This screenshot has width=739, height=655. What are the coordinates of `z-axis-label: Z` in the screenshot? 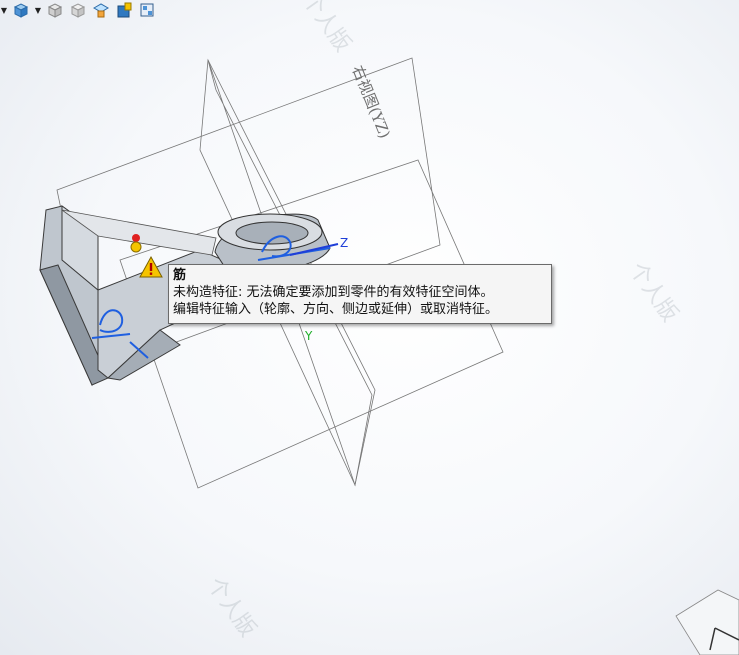 It's located at (344, 243).